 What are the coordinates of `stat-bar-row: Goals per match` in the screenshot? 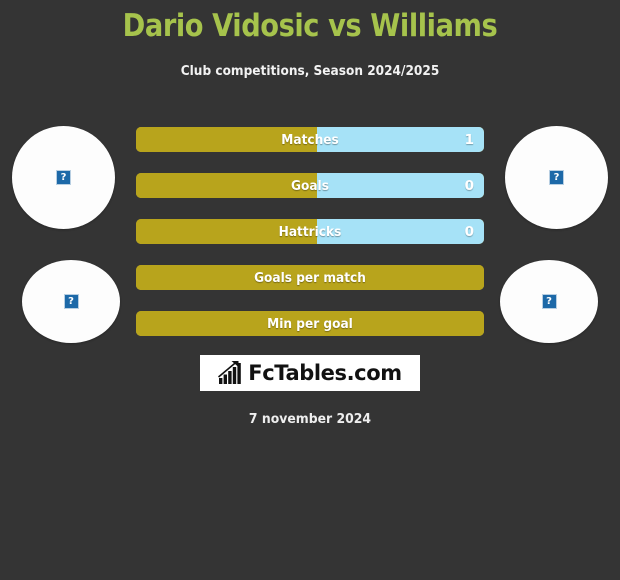 It's located at (310, 277).